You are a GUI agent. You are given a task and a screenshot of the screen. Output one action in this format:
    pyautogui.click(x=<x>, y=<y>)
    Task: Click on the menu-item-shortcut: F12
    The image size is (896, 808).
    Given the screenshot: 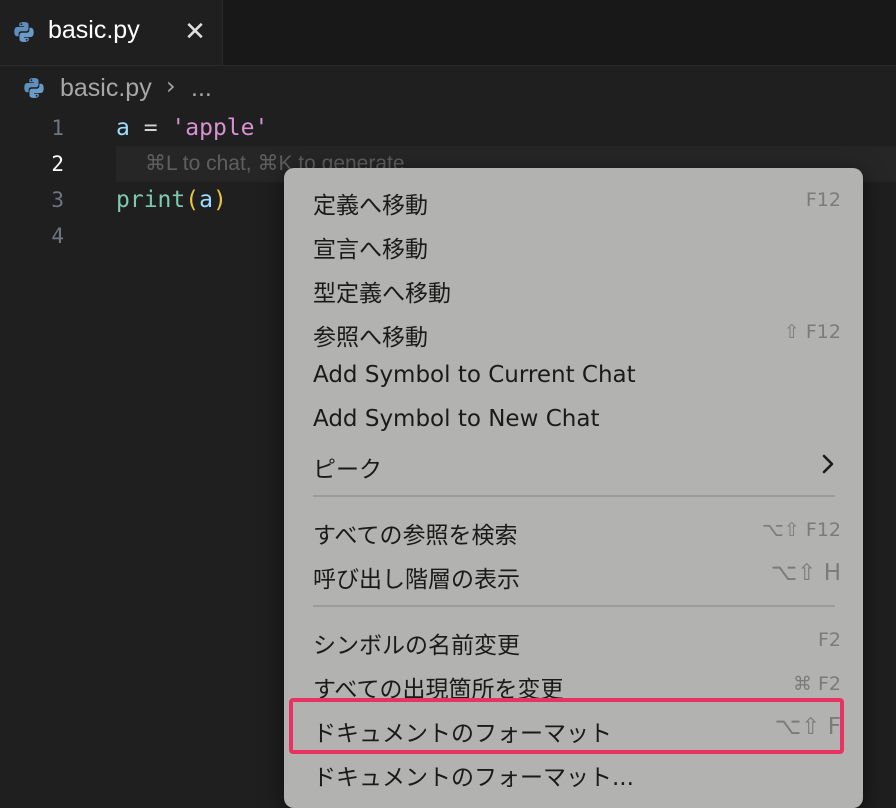 What is the action you would take?
    pyautogui.click(x=823, y=200)
    